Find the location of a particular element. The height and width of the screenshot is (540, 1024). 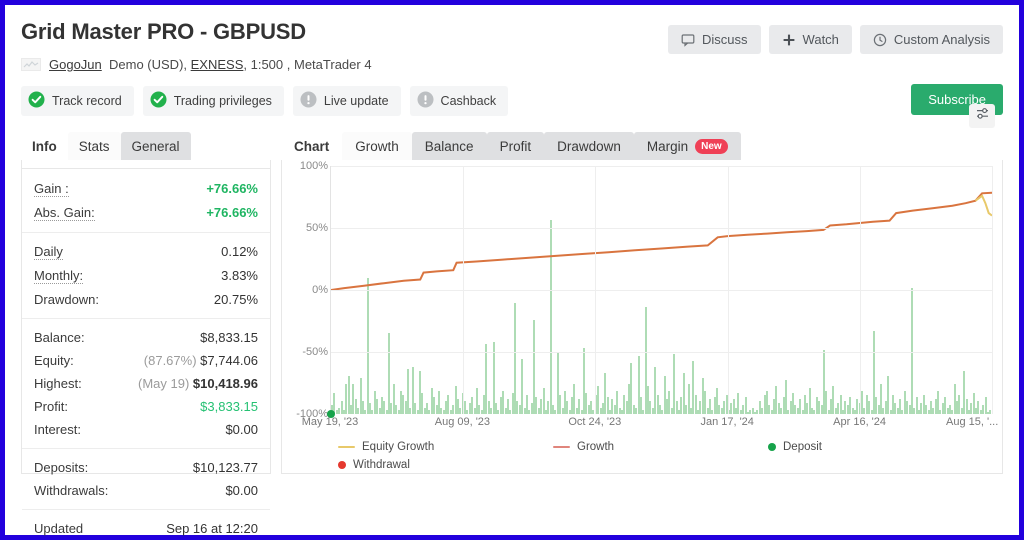

y-tick-label: 0% is located at coordinates (320, 290).